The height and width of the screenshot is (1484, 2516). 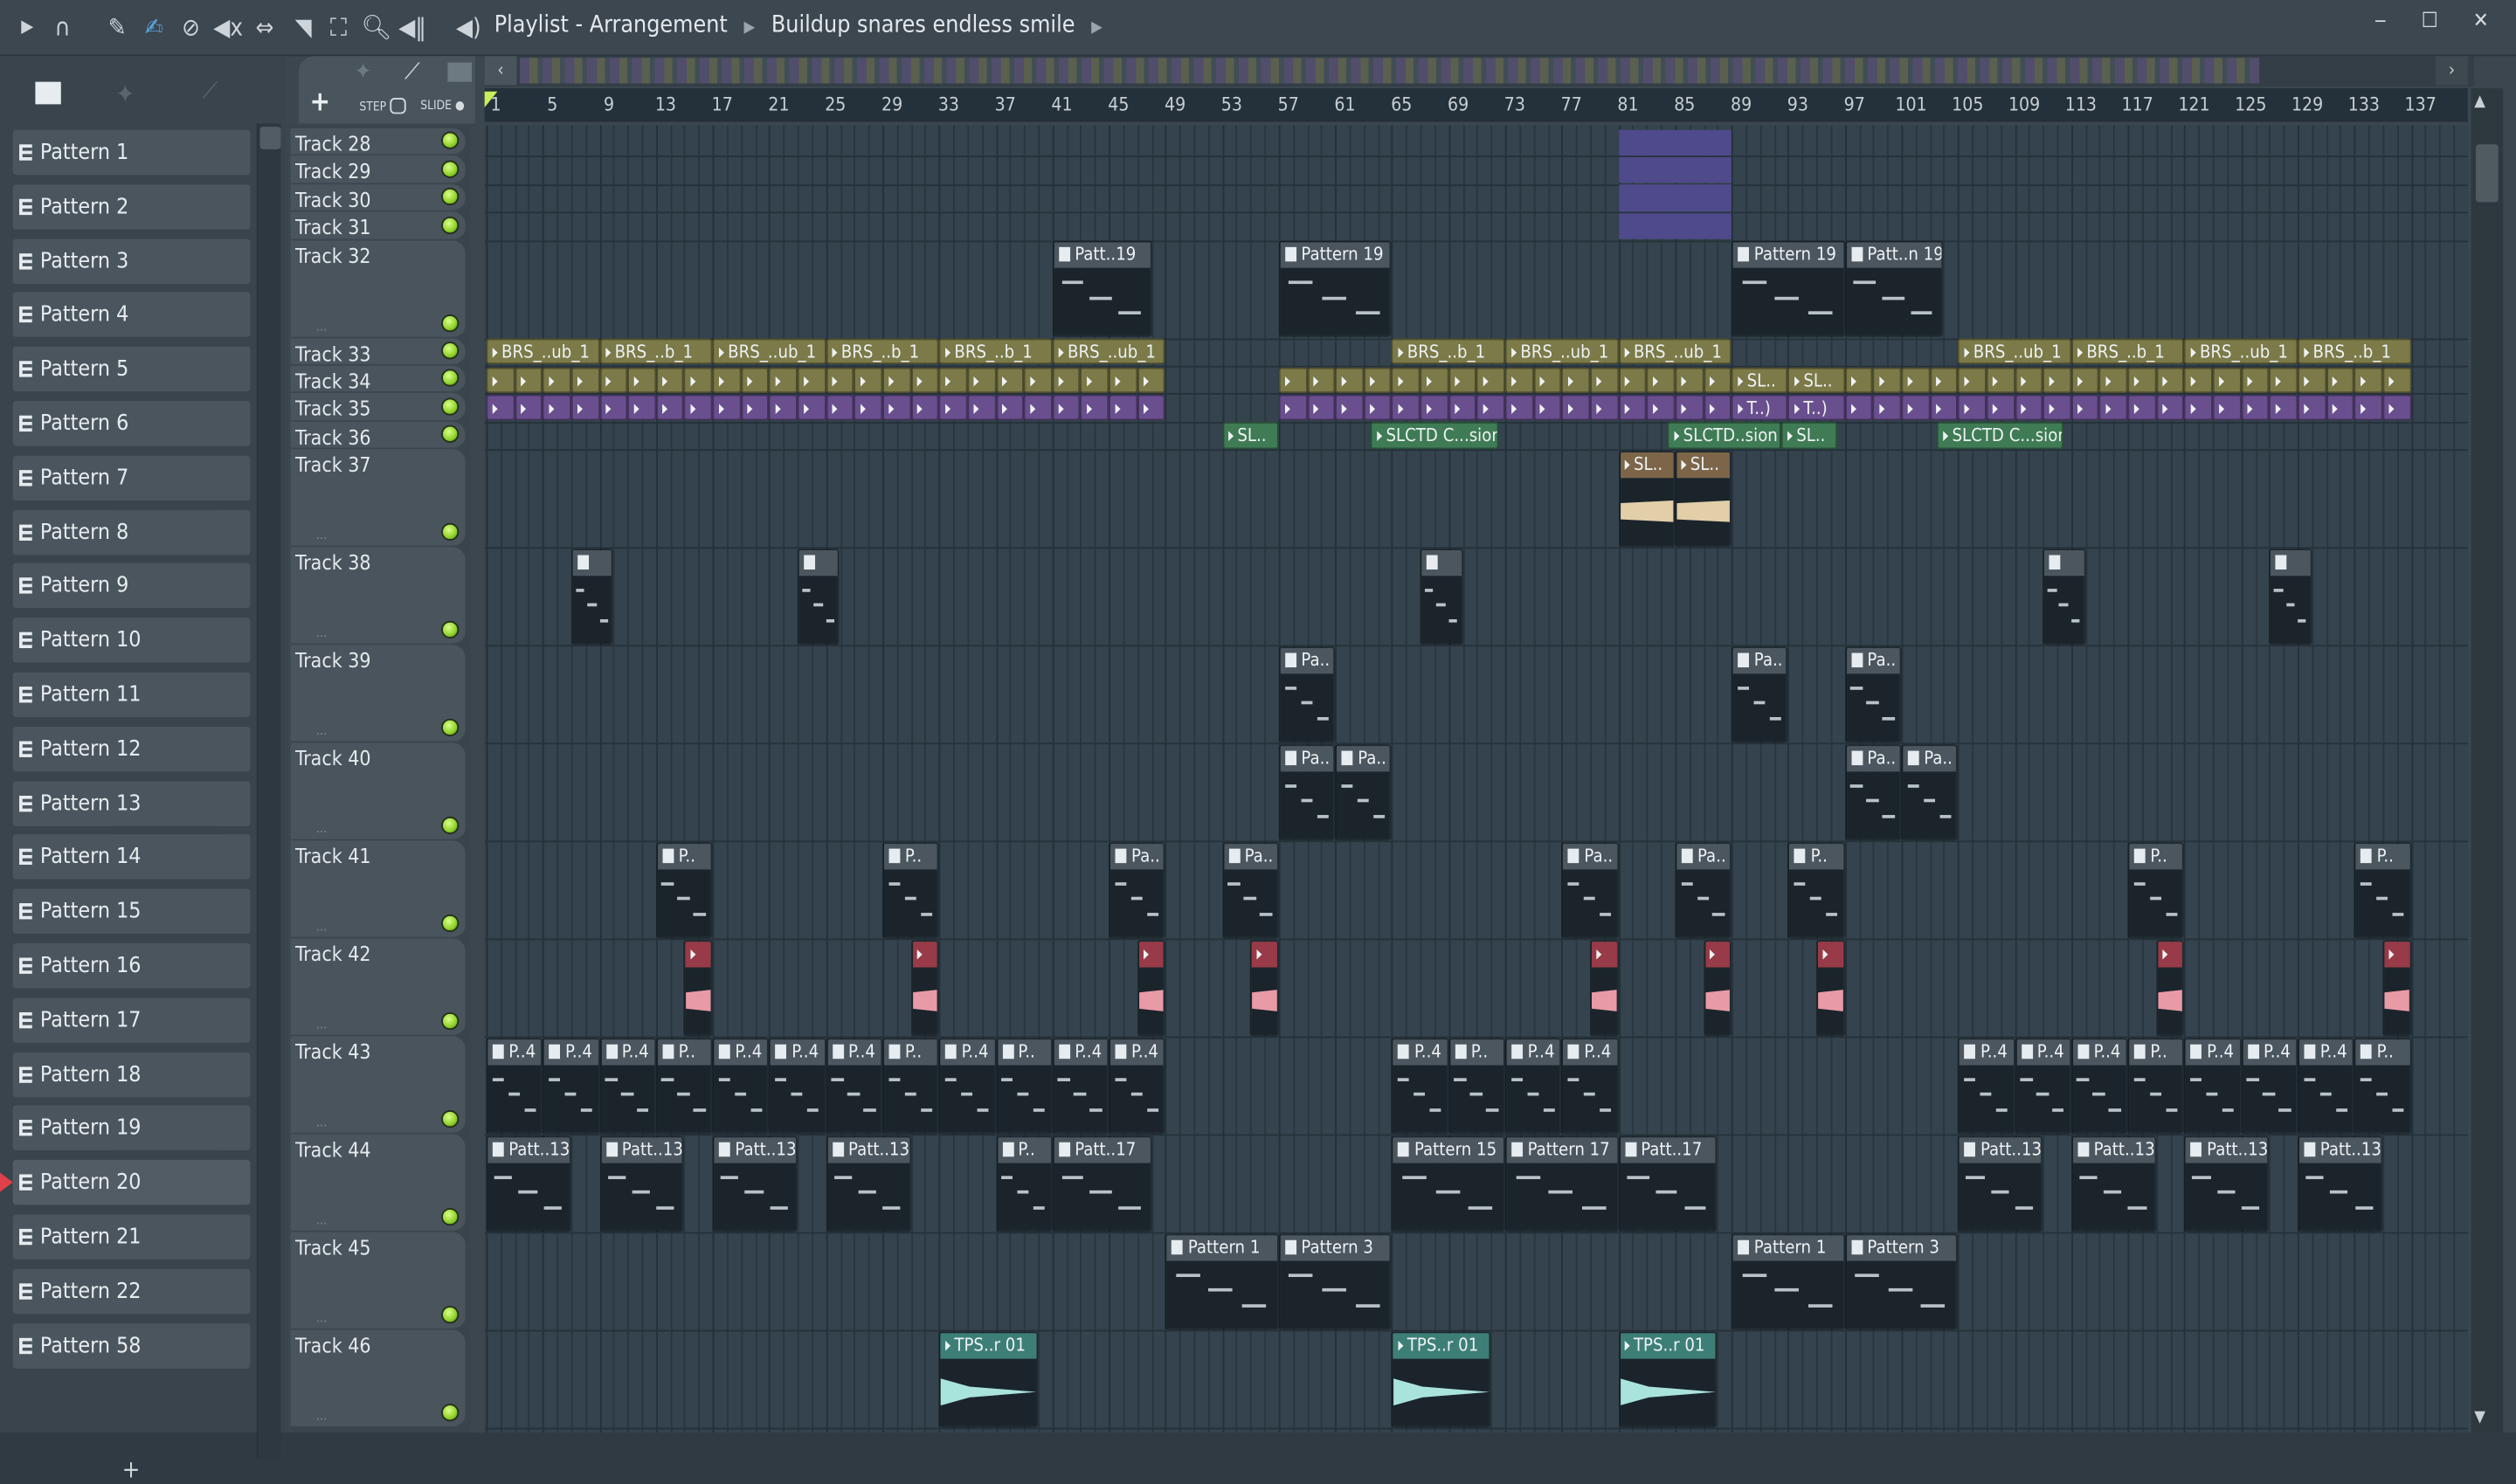 What do you see at coordinates (377, 380) in the screenshot?
I see `track-header: Track 34` at bounding box center [377, 380].